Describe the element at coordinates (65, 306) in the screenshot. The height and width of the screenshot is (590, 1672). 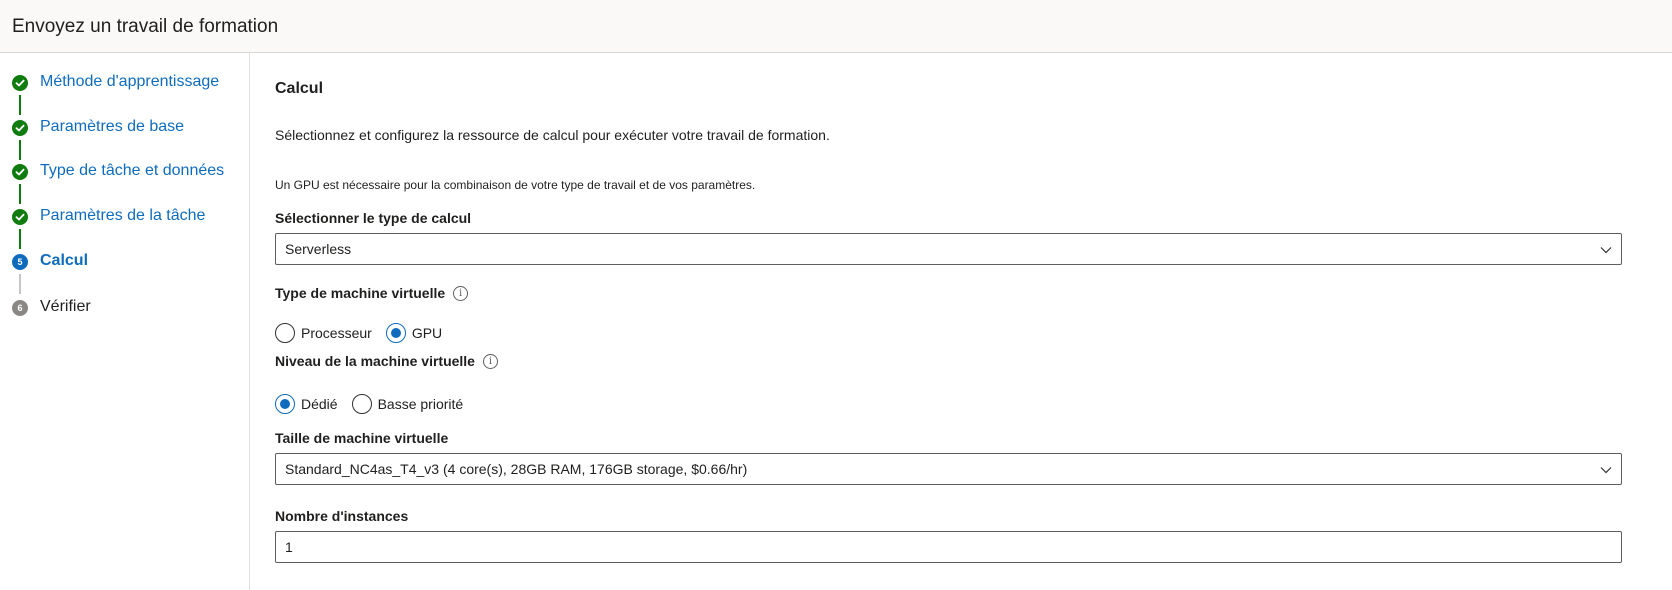
I see `step-label: Vérifier` at that location.